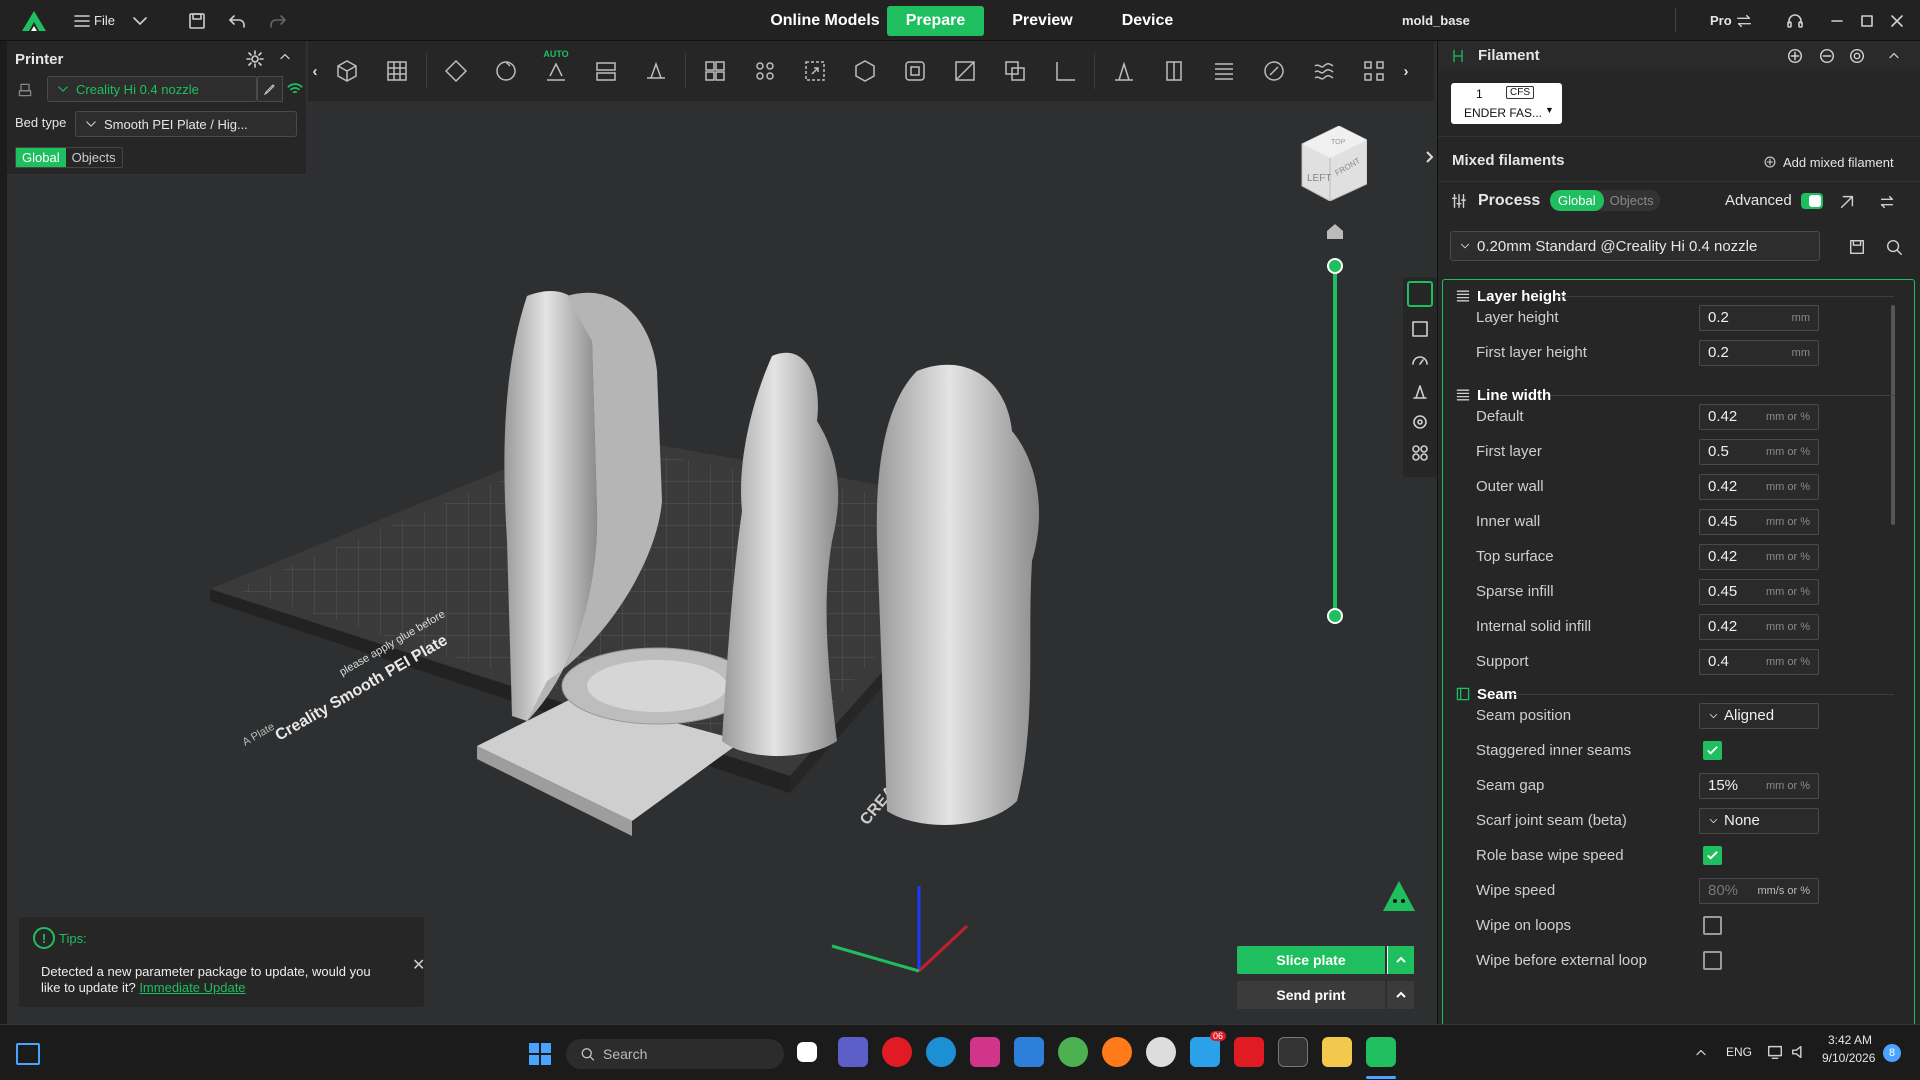 The image size is (1920, 1080). Describe the element at coordinates (1759, 591) in the screenshot. I see `lw-sparse-infill-input: 0.45 mm or %` at that location.